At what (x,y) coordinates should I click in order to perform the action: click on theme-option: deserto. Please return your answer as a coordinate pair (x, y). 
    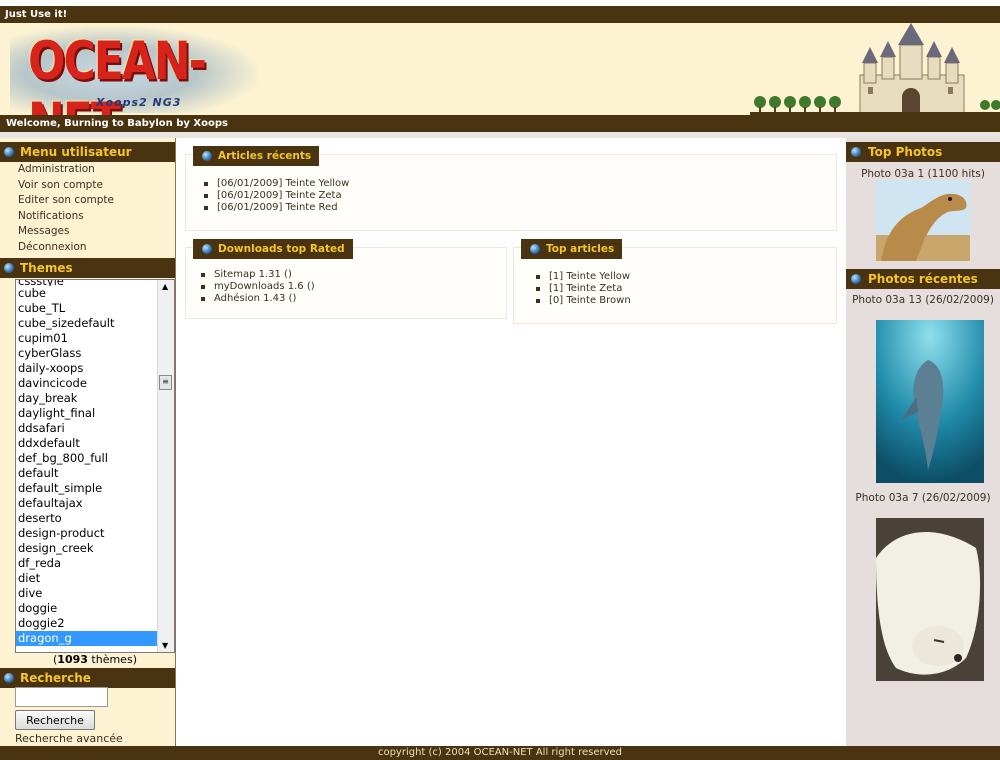
    Looking at the image, I should click on (87, 518).